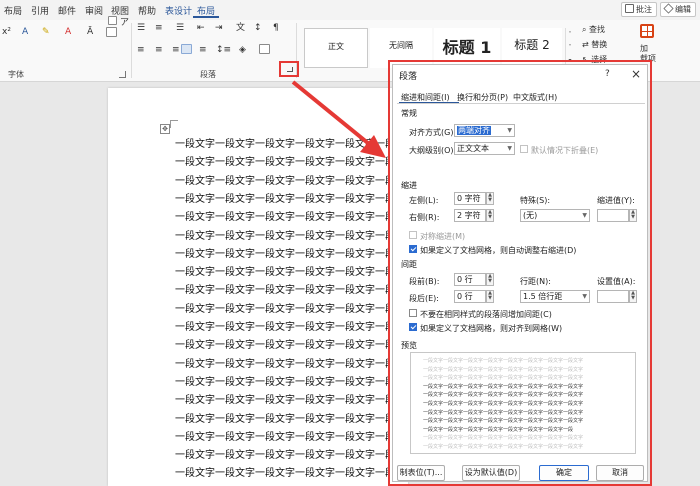  What do you see at coordinates (484, 148) in the screenshot?
I see `outline-level-select: 正文文本 ▼` at bounding box center [484, 148].